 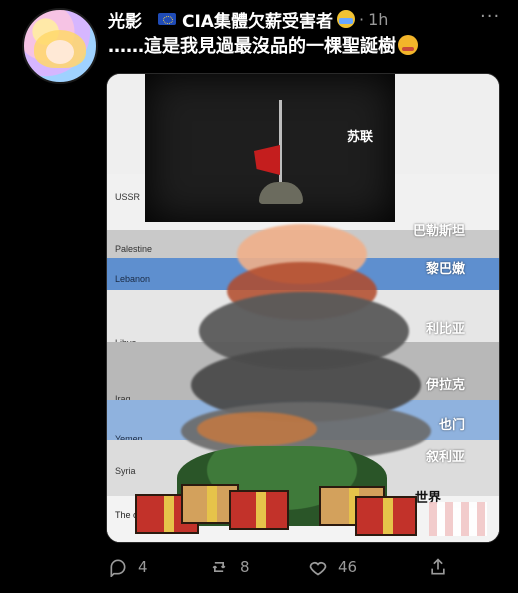 What do you see at coordinates (445, 457) in the screenshot?
I see `label-syria-zh: 叙利亚` at bounding box center [445, 457].